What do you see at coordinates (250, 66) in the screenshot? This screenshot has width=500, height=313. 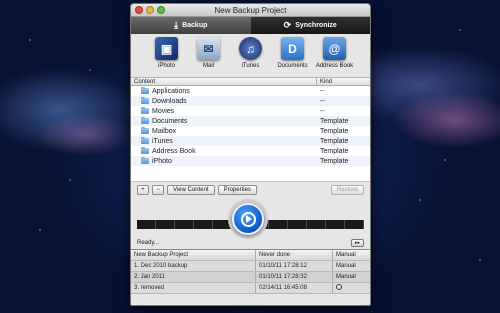 I see `toolbar-itunes-label: iTunes` at bounding box center [250, 66].